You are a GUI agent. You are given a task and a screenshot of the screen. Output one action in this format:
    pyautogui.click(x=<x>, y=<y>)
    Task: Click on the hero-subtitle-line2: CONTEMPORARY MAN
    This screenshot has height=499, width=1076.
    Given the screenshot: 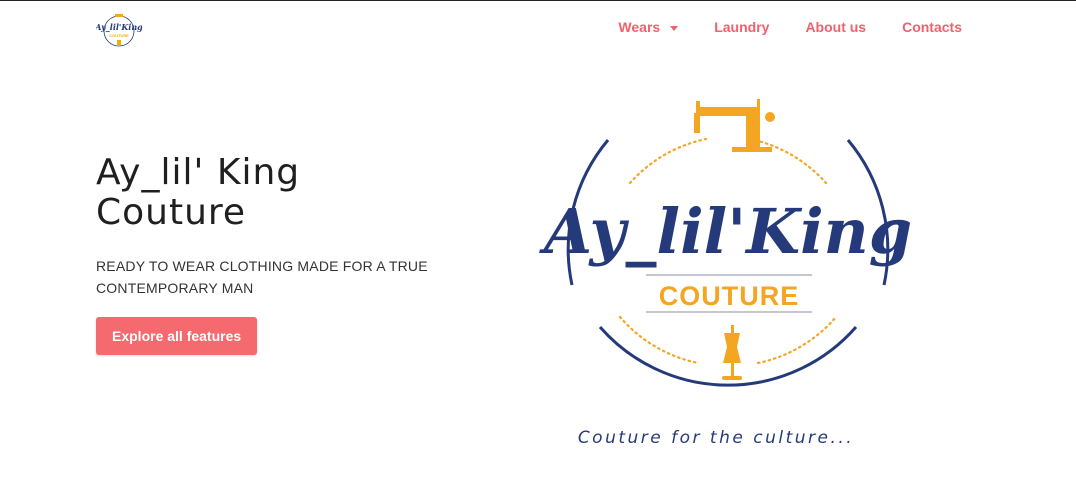 What is the action you would take?
    pyautogui.click(x=175, y=288)
    